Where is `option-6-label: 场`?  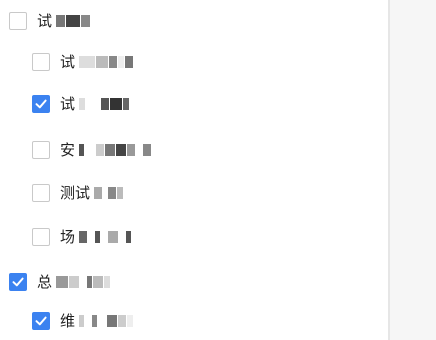 option-6-label: 场 is located at coordinates (68, 237).